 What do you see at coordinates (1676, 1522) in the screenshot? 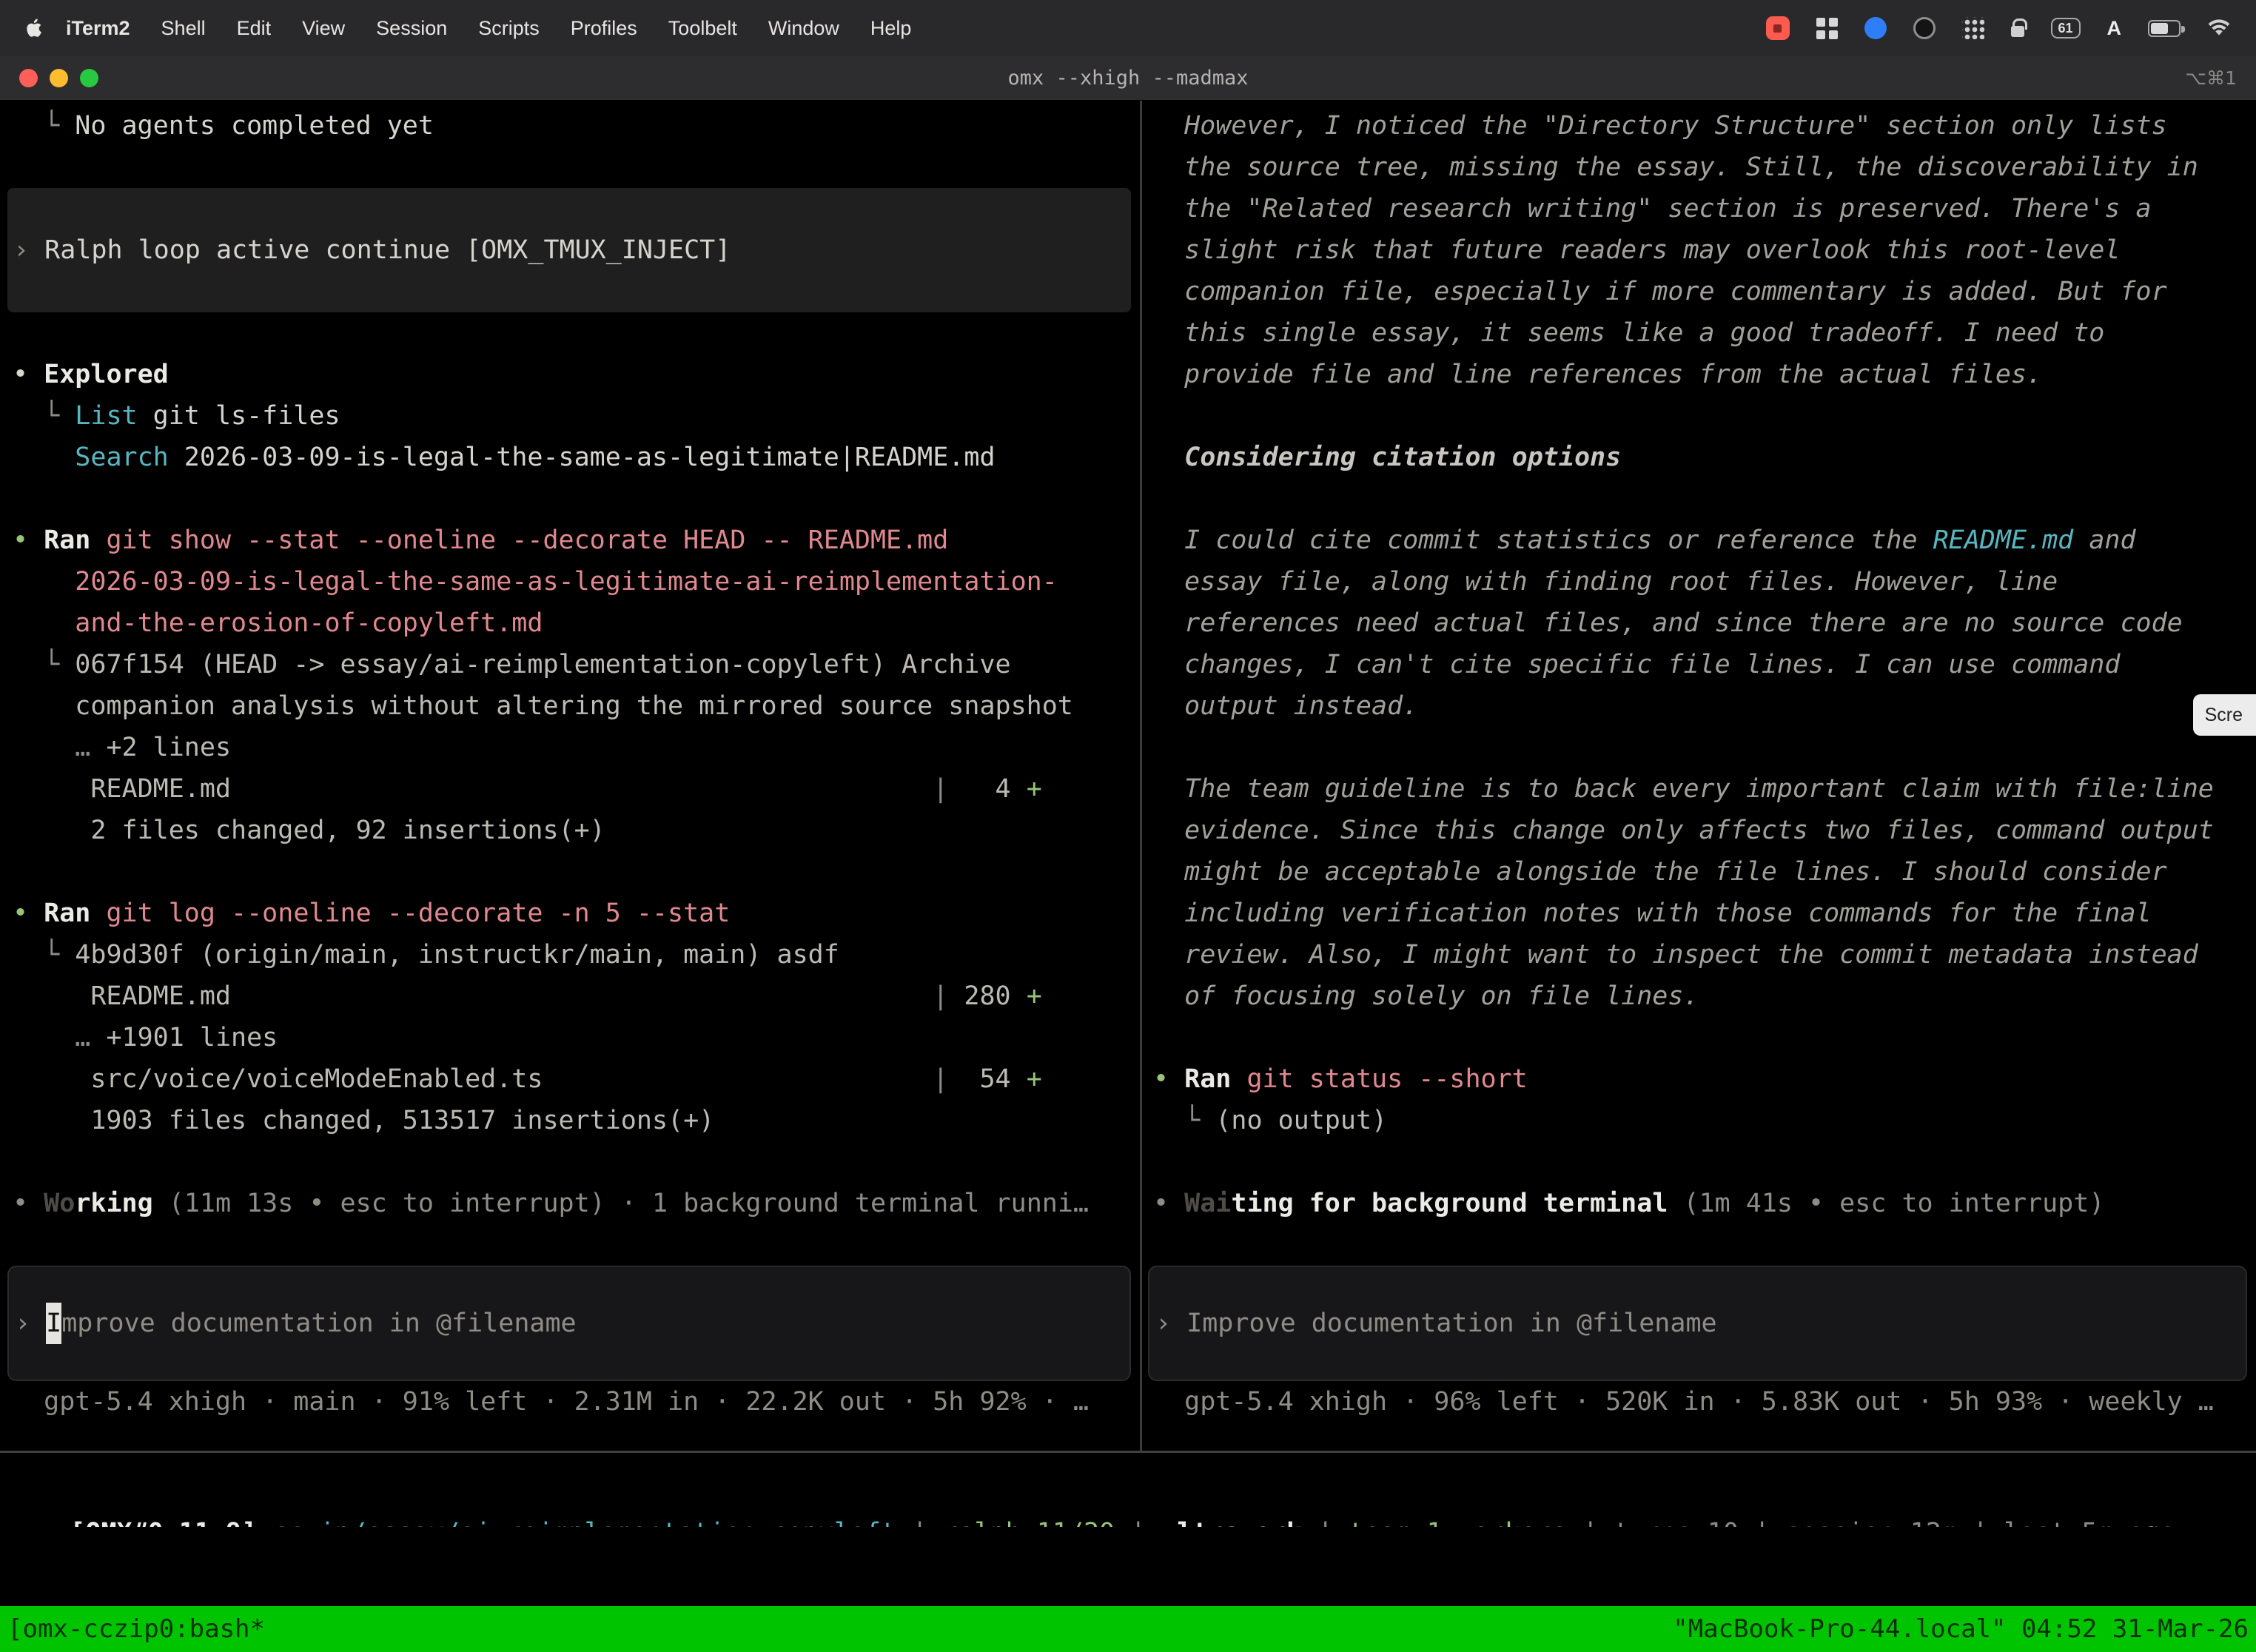
I see `text-segment: turns:10` at bounding box center [1676, 1522].